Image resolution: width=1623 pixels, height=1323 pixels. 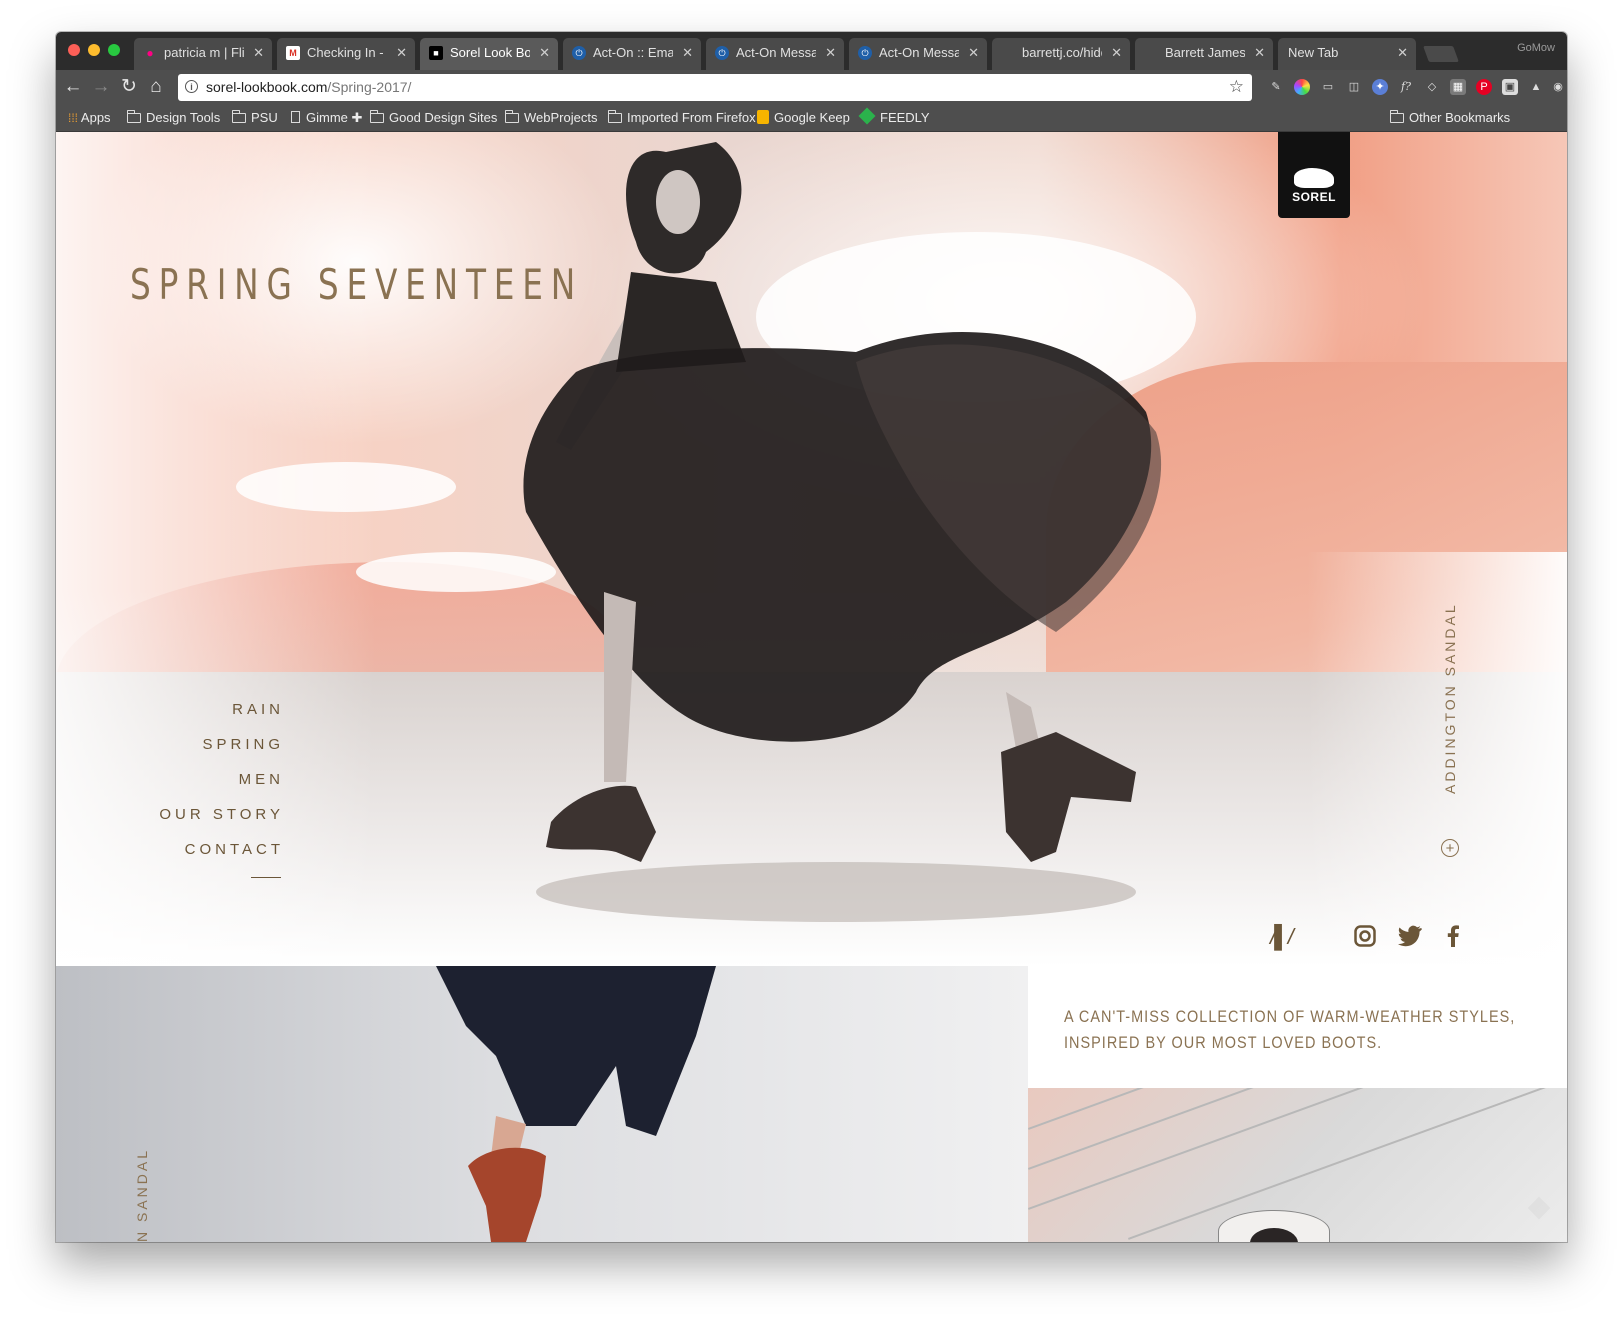 I want to click on keep-icon, so click(x=763, y=117).